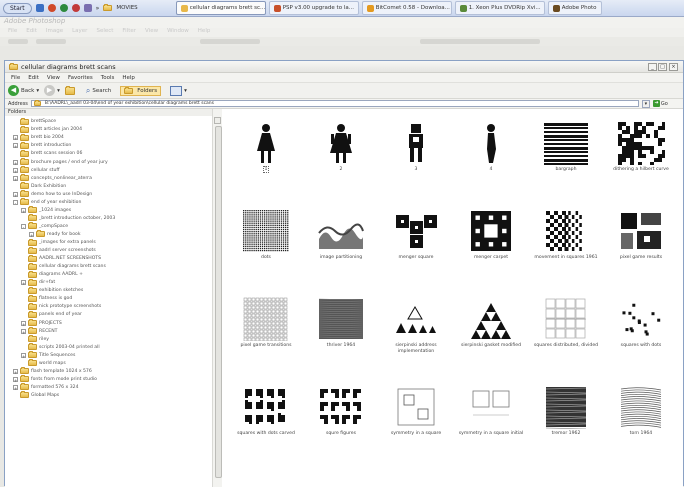 Image resolution: width=684 pixels, height=487 pixels. Describe the element at coordinates (52, 194) in the screenshot. I see `tree-item: + demo how to use InDesign` at that location.